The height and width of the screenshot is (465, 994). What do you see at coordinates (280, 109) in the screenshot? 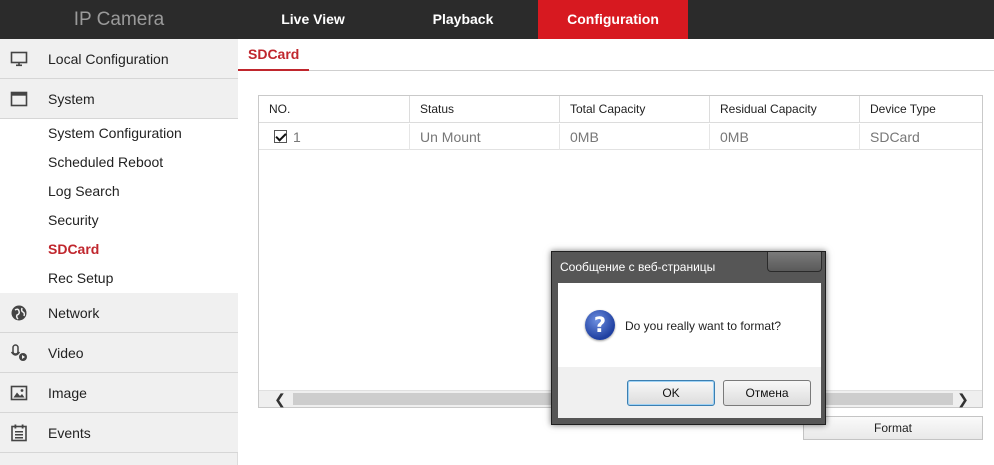
I see `column-header-no: NO.` at bounding box center [280, 109].